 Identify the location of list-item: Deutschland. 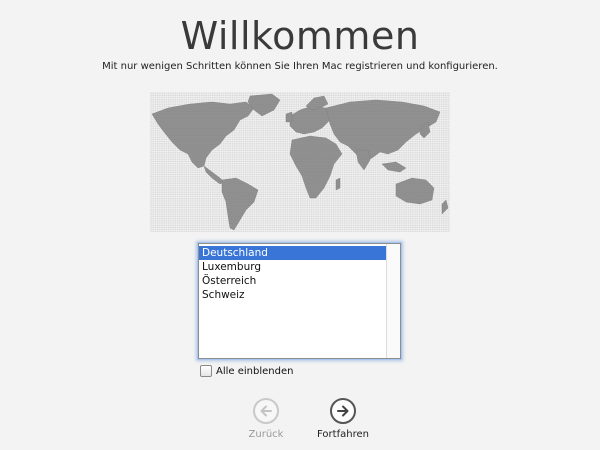
(292, 253).